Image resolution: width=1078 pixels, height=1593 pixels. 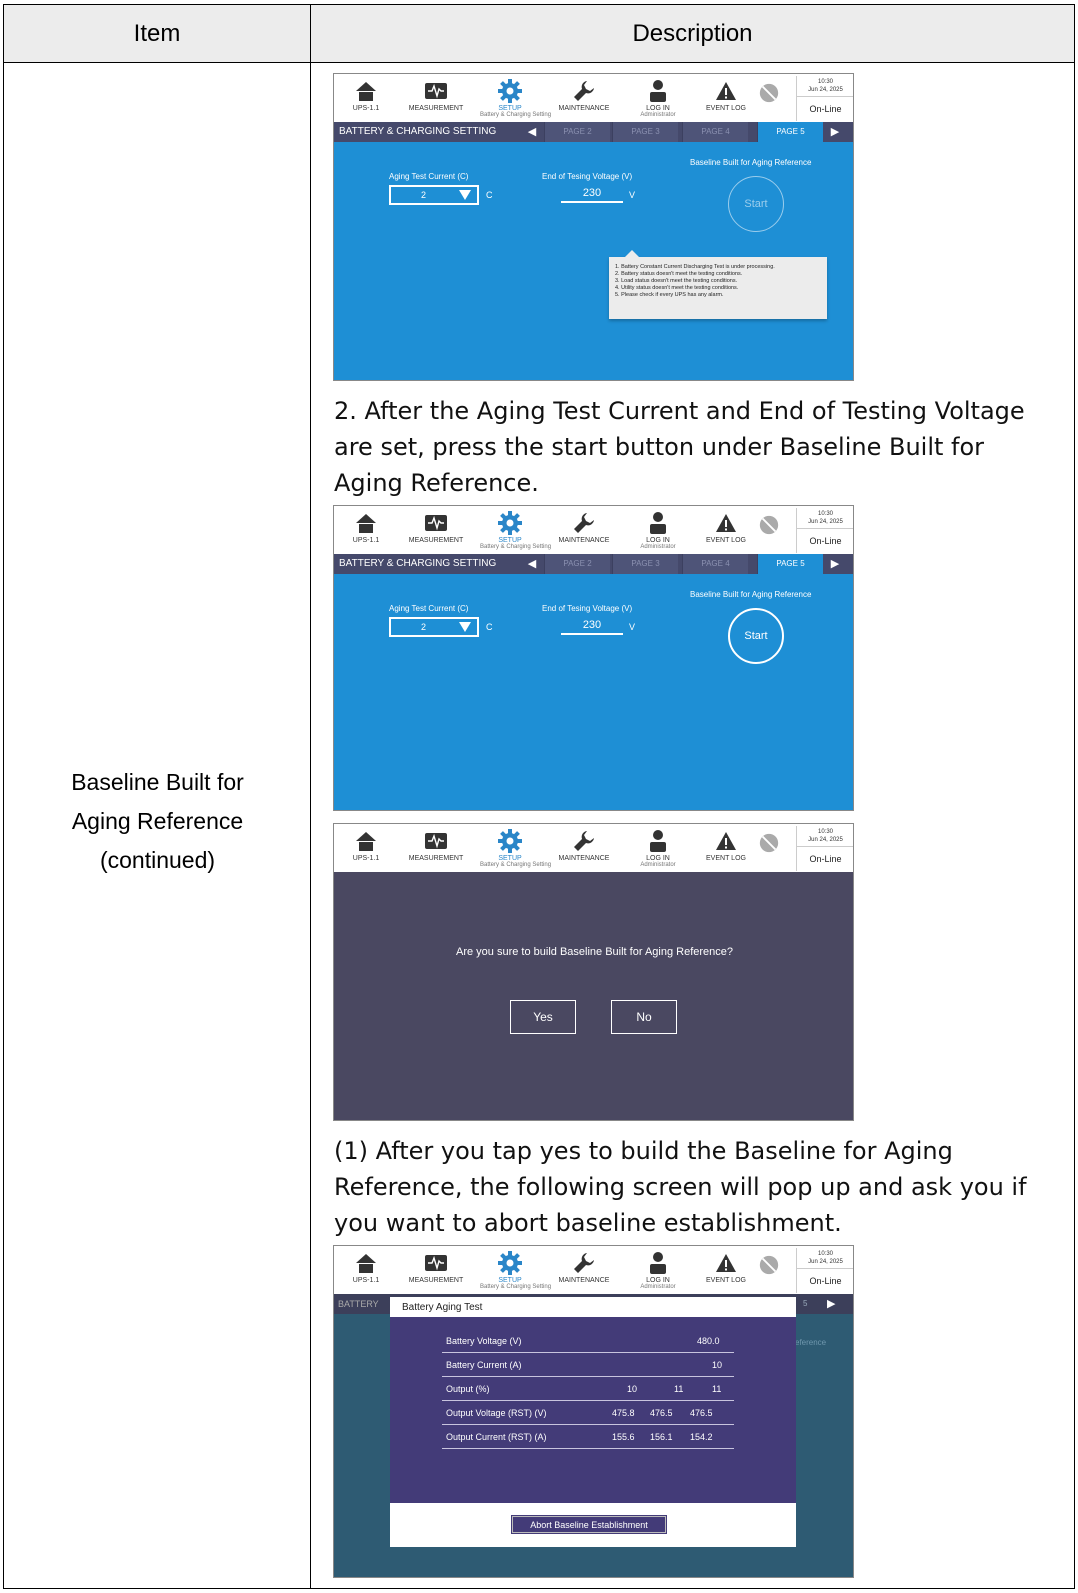 I want to click on user-icon, so click(x=658, y=841).